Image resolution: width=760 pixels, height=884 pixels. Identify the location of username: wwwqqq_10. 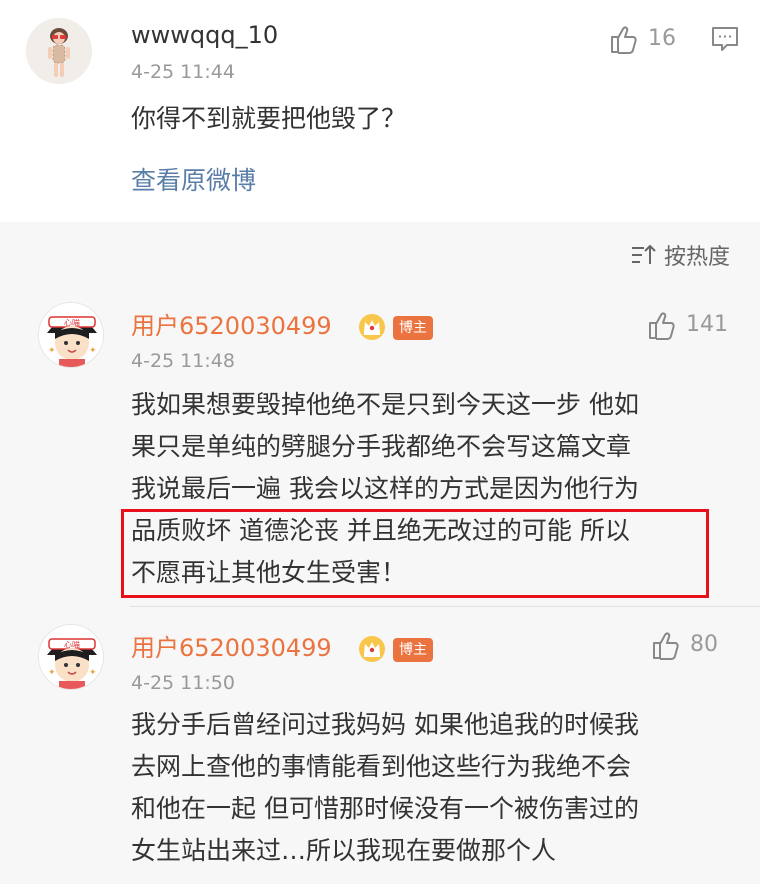
(204, 35).